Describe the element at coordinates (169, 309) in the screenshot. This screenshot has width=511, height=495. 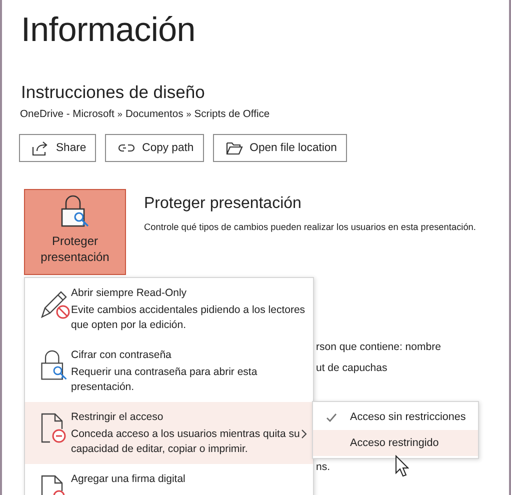
I see `menu-item: Abrir siempre Read-Only Evite cambios accidentales pidiendo a los lectores que opten por la edición.` at that location.